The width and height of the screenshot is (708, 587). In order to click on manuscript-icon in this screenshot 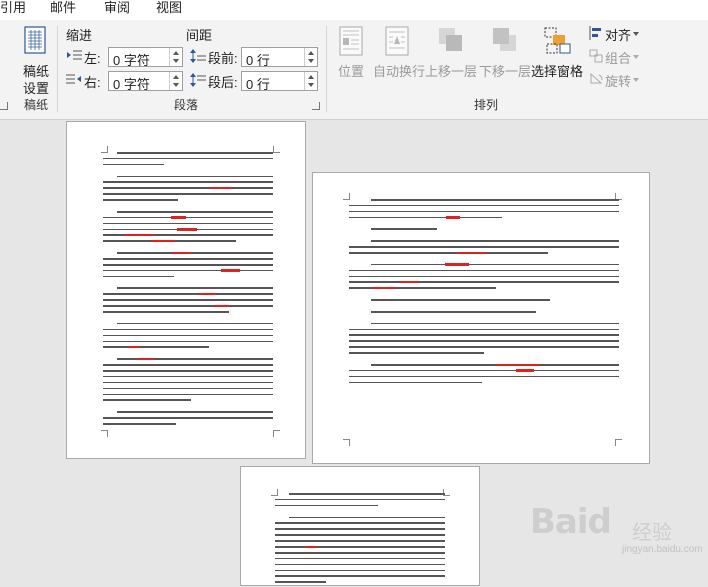, I will do `click(35, 40)`.